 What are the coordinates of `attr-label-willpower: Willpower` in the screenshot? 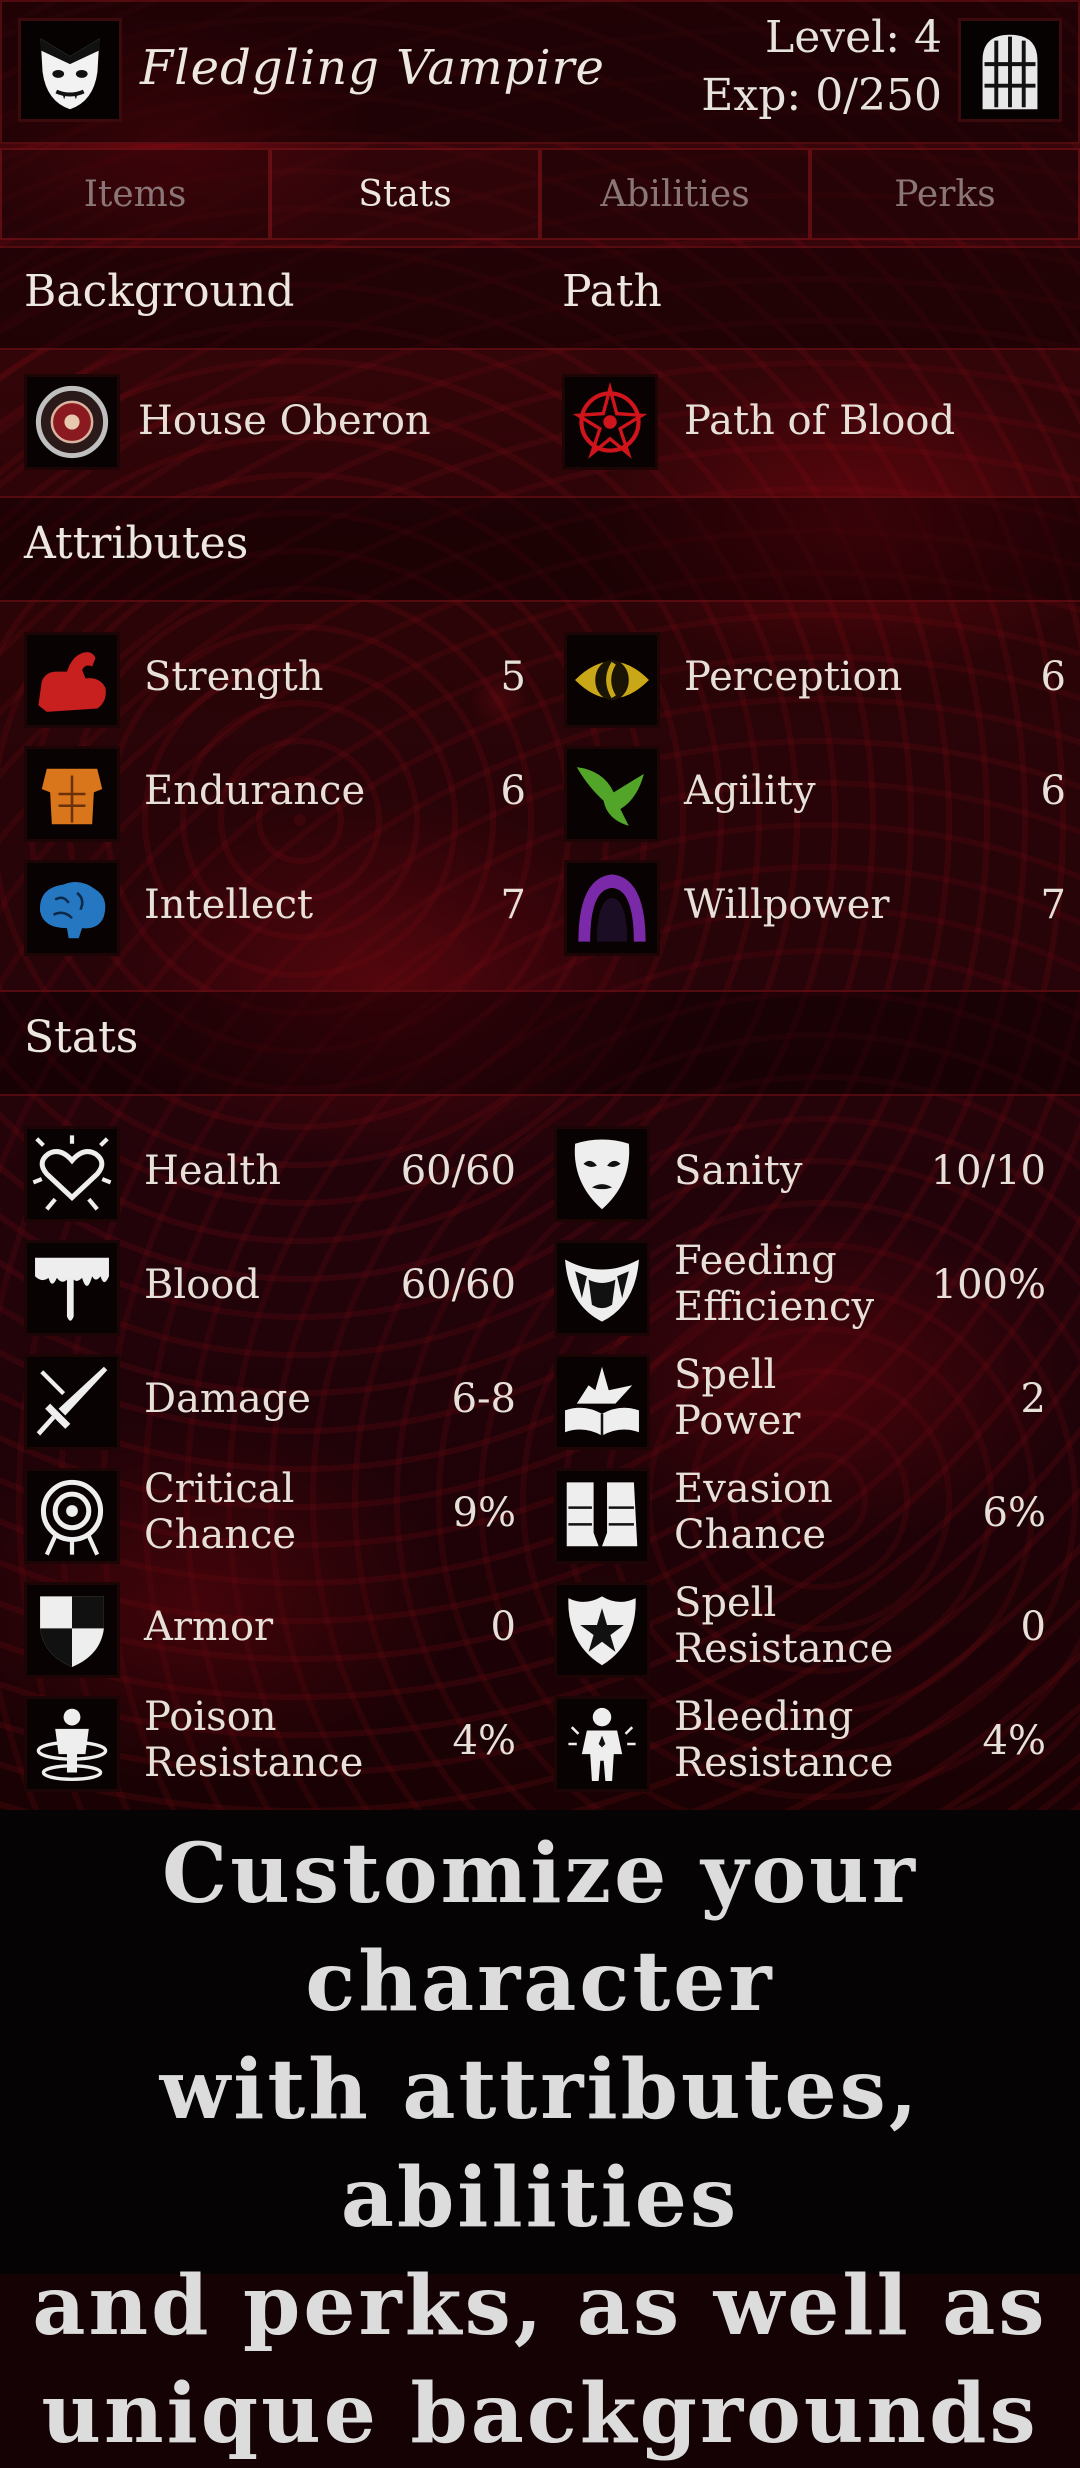 It's located at (787, 905).